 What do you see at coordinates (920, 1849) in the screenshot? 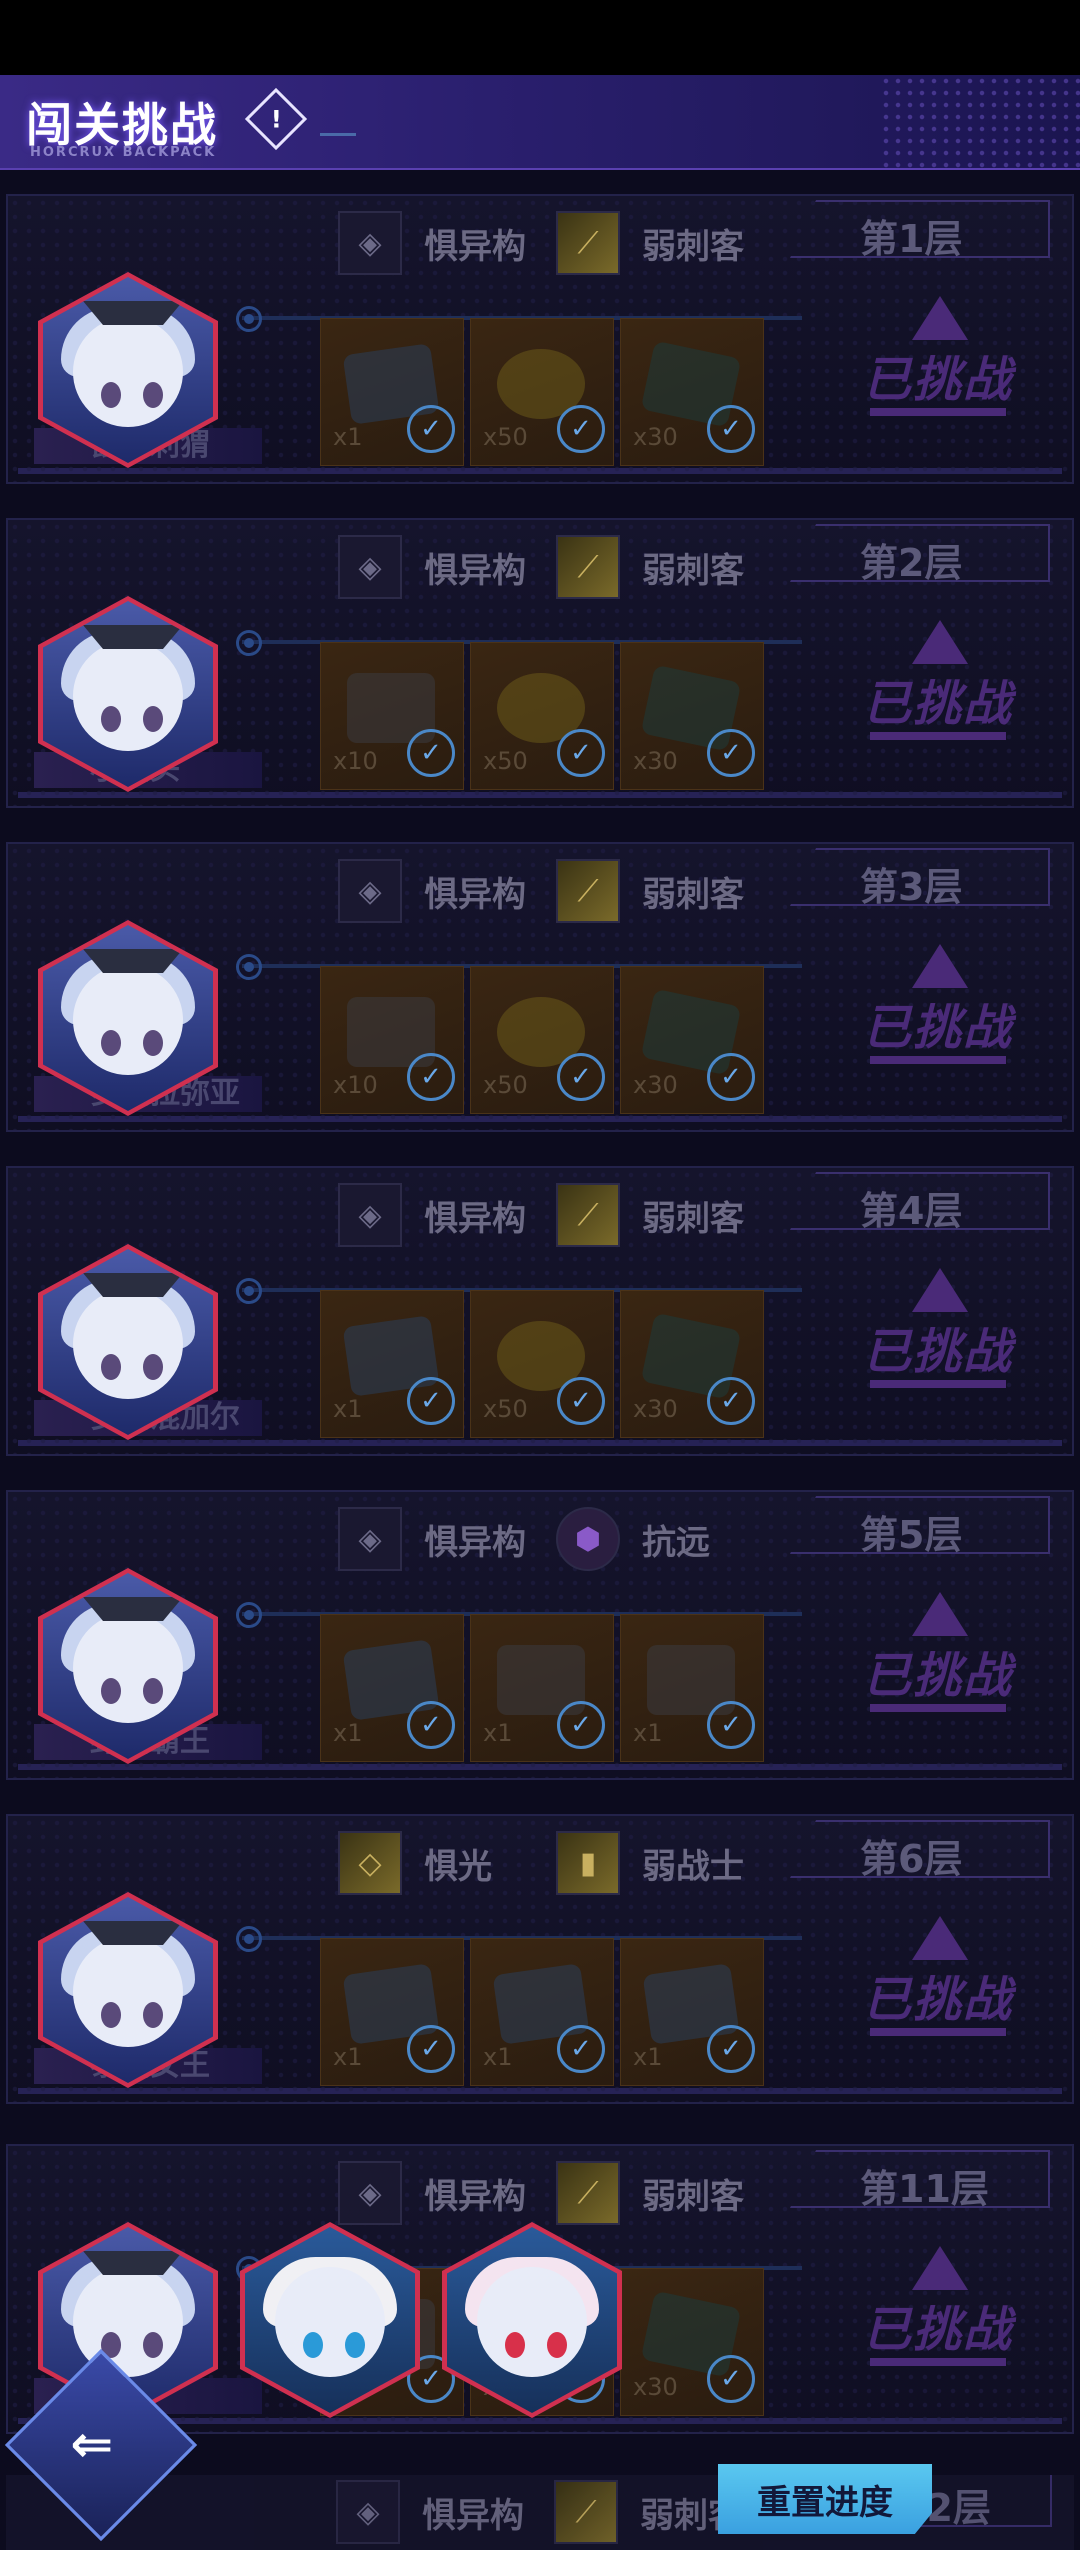
I see `floor-label-box: 第6层` at bounding box center [920, 1849].